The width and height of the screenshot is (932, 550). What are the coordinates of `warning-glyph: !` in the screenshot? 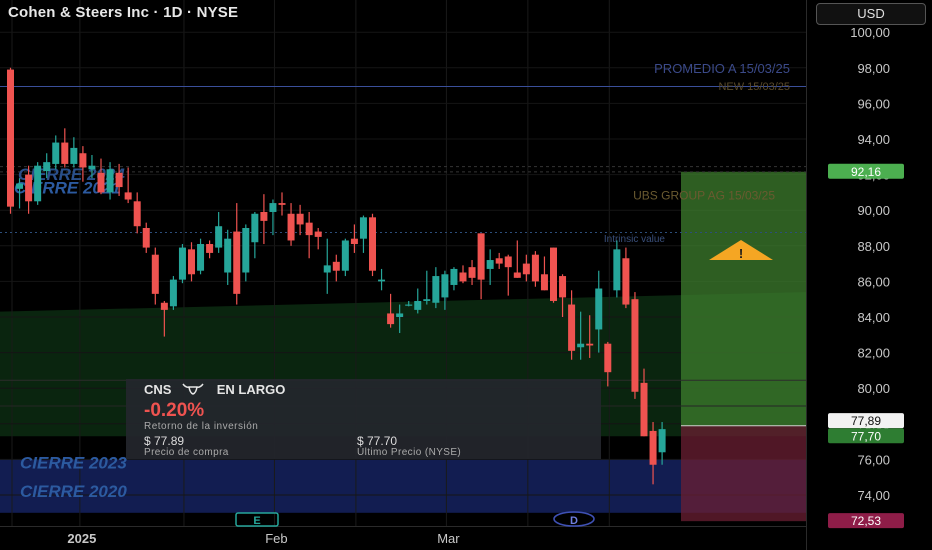 It's located at (741, 253).